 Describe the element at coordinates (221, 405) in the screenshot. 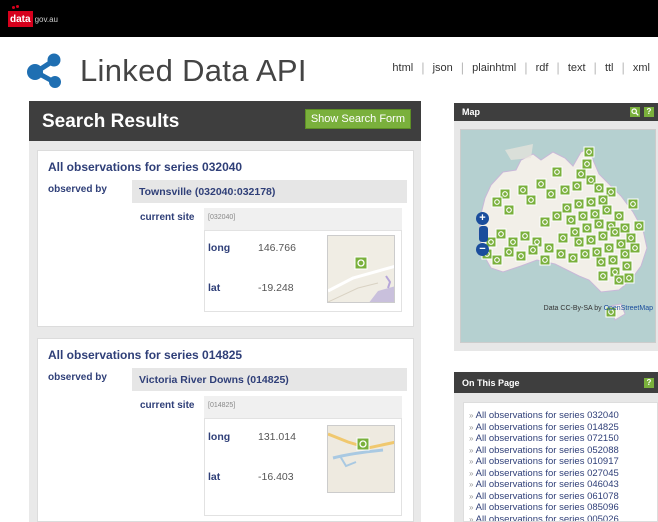

I see `site-id-link: [014825]` at that location.